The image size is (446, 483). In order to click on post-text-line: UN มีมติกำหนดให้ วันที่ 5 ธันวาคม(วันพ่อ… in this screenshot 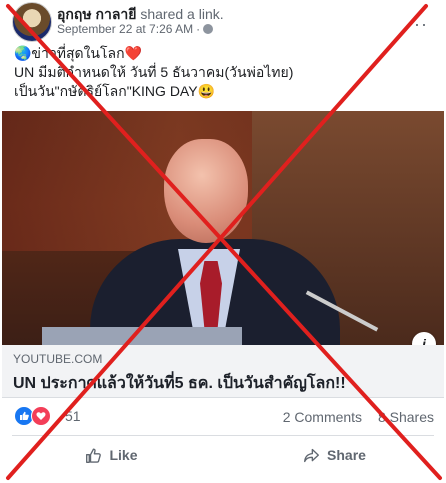, I will do `click(154, 72)`.